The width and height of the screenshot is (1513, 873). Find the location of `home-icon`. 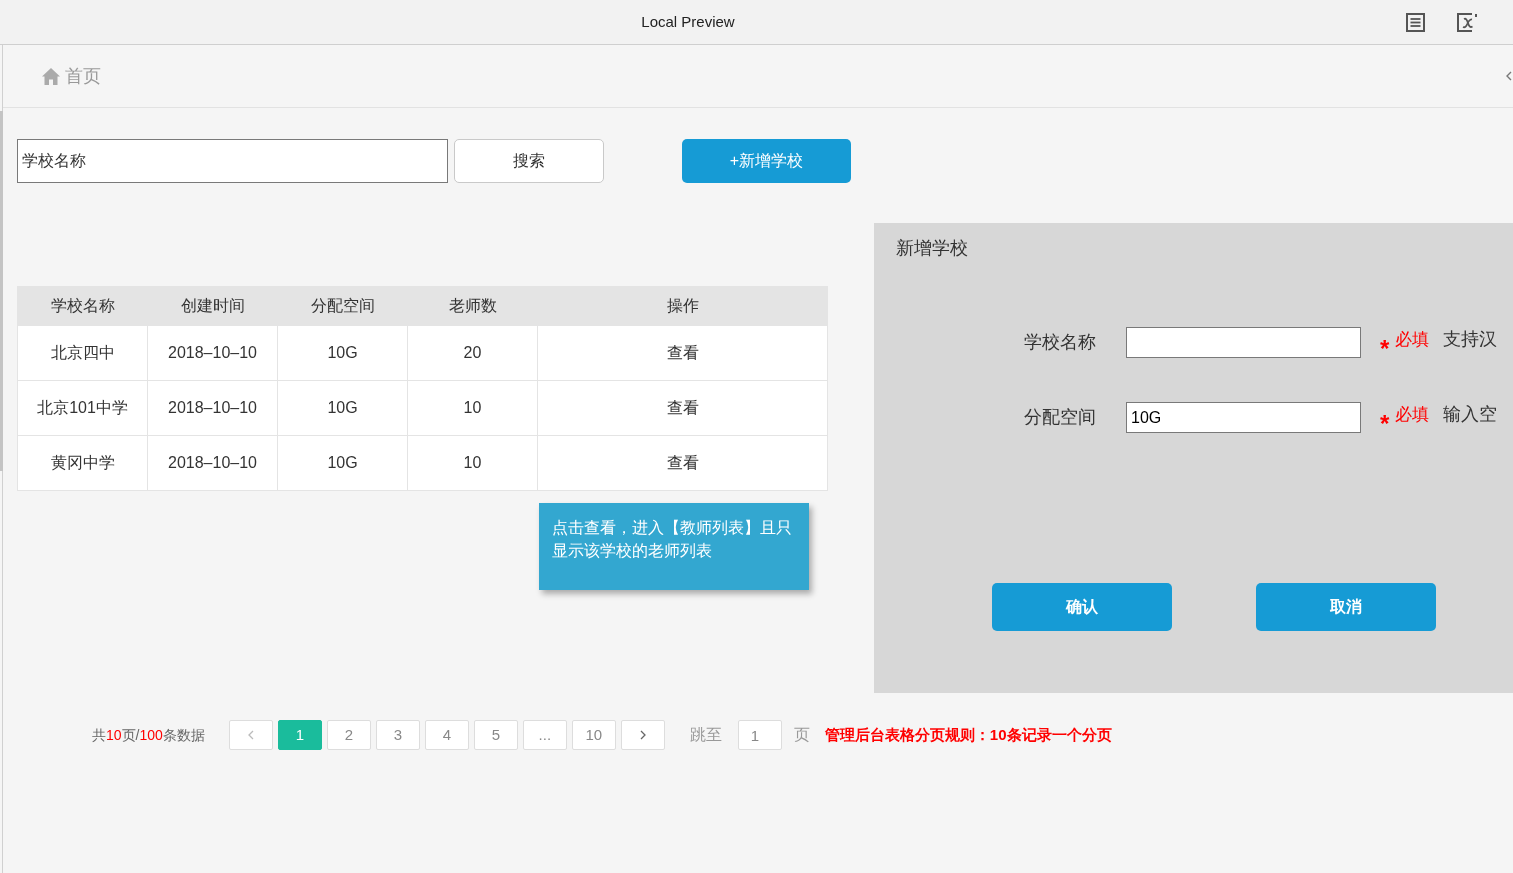

home-icon is located at coordinates (51, 76).